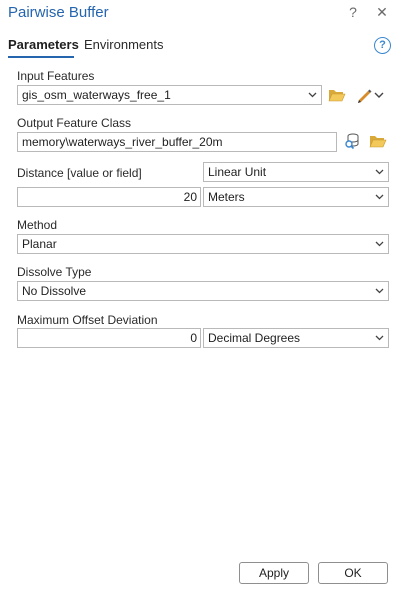 The height and width of the screenshot is (589, 396). What do you see at coordinates (353, 13) in the screenshot?
I see `help-question-icon: ?` at bounding box center [353, 13].